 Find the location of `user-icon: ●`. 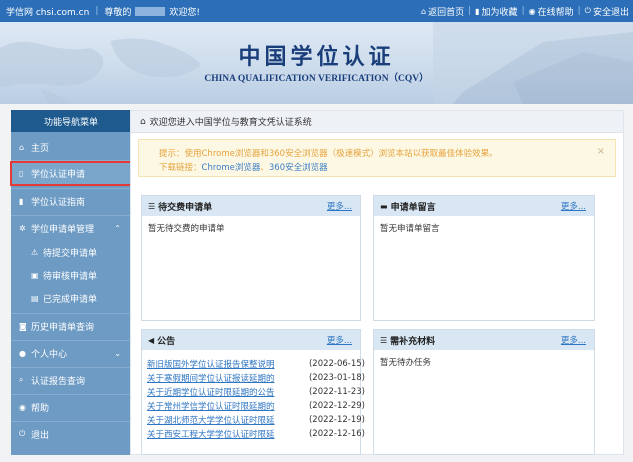

user-icon: ● is located at coordinates (22, 353).